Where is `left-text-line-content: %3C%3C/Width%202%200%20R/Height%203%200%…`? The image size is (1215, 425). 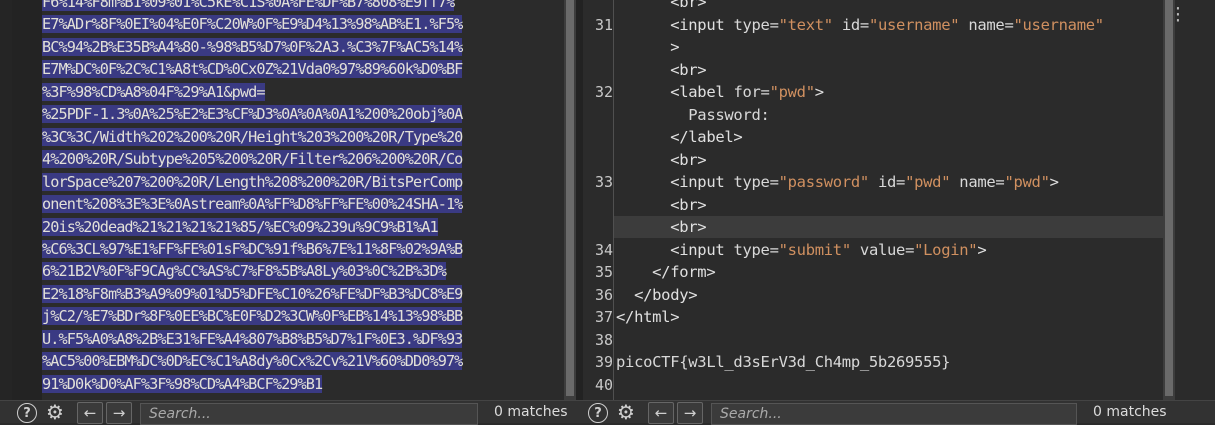
left-text-line-content: %3C%3C/Width%202%200%20R/Height%203%200%… is located at coordinates (252, 136).